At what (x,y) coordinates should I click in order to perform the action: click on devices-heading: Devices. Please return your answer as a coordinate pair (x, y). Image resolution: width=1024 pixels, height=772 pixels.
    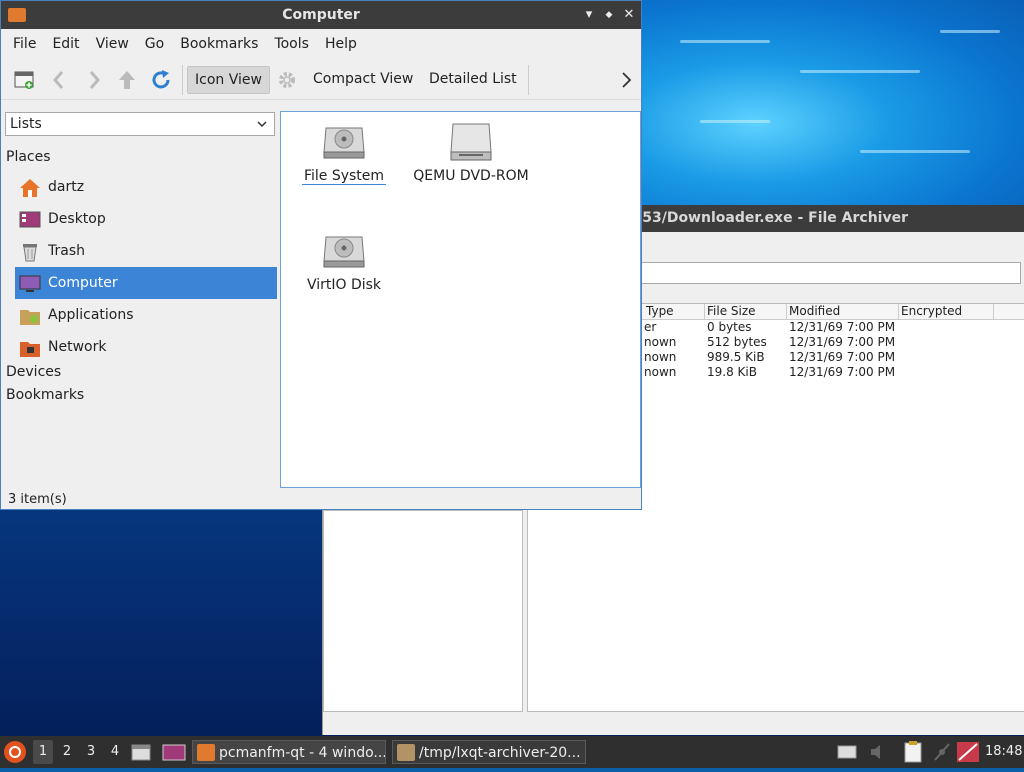
    Looking at the image, I should click on (33, 372).